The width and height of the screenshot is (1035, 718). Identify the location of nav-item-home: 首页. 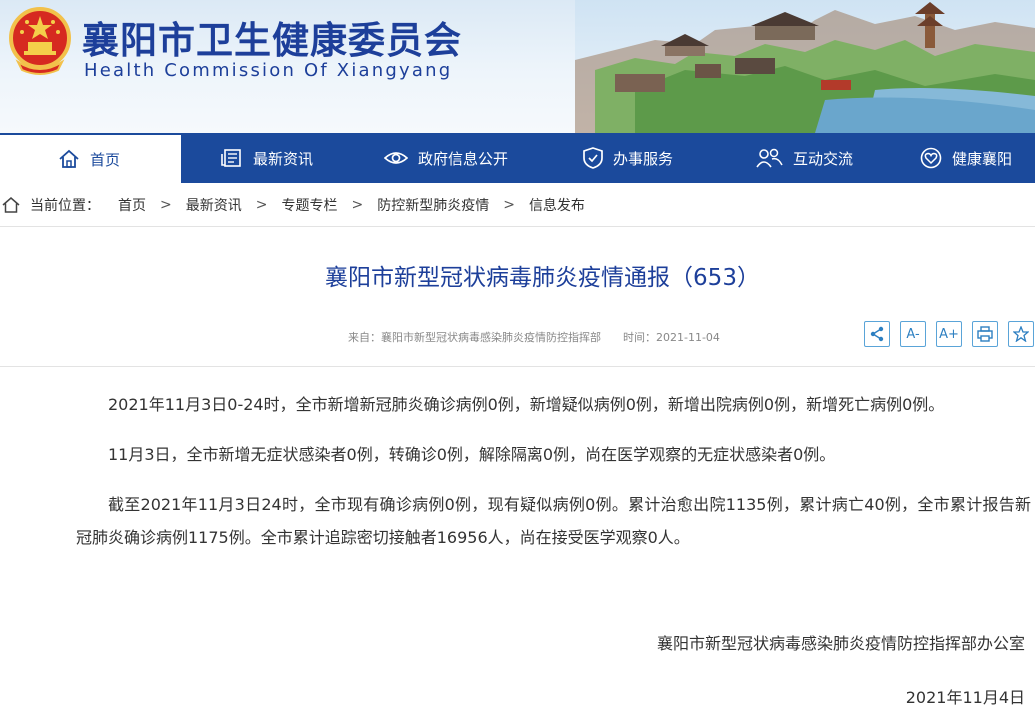
(90, 158).